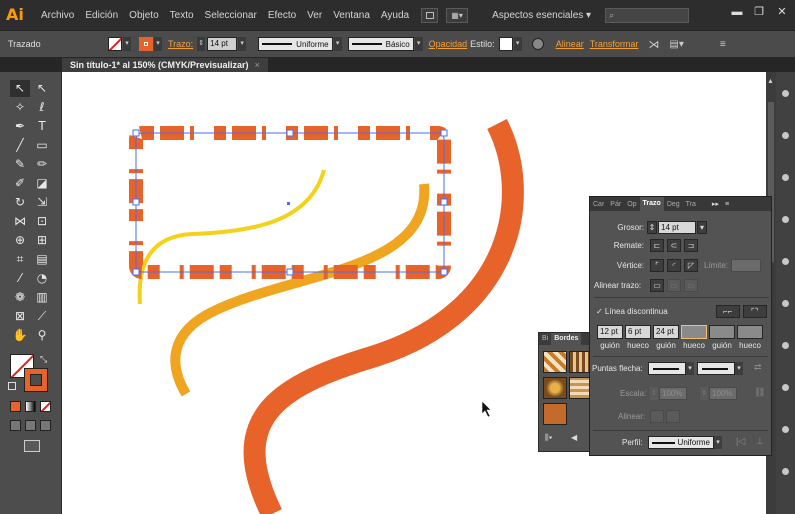  I want to click on screen-mode-icon, so click(32, 446).